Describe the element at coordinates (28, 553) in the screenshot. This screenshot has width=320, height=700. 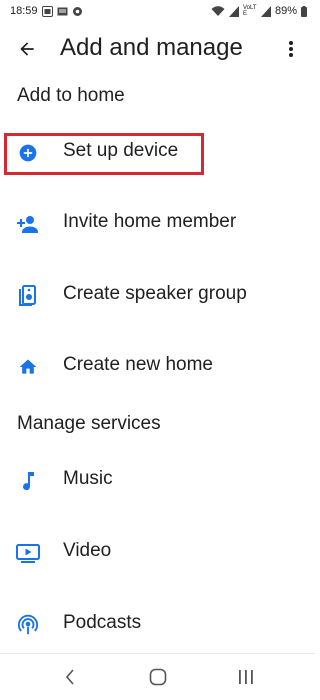
I see `video-icon` at that location.